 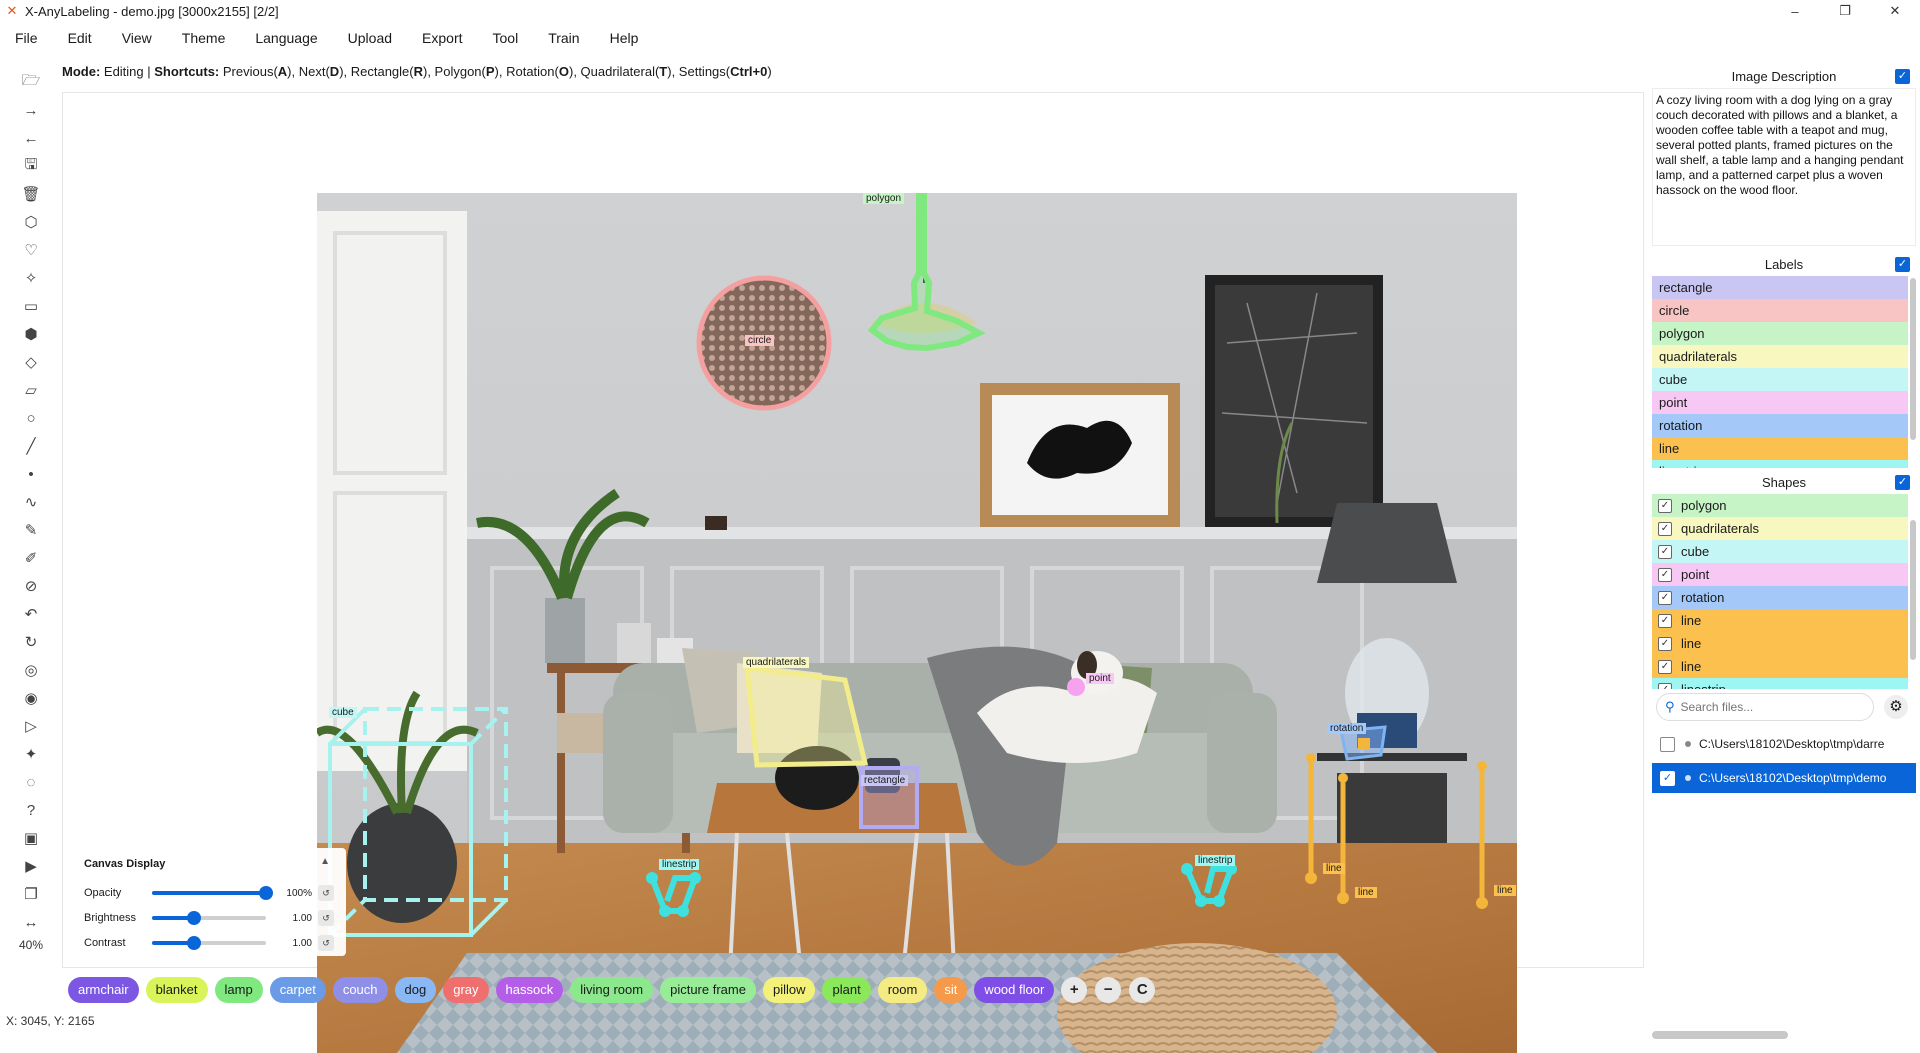 I want to click on label-list-item: cube, so click(x=1780, y=379).